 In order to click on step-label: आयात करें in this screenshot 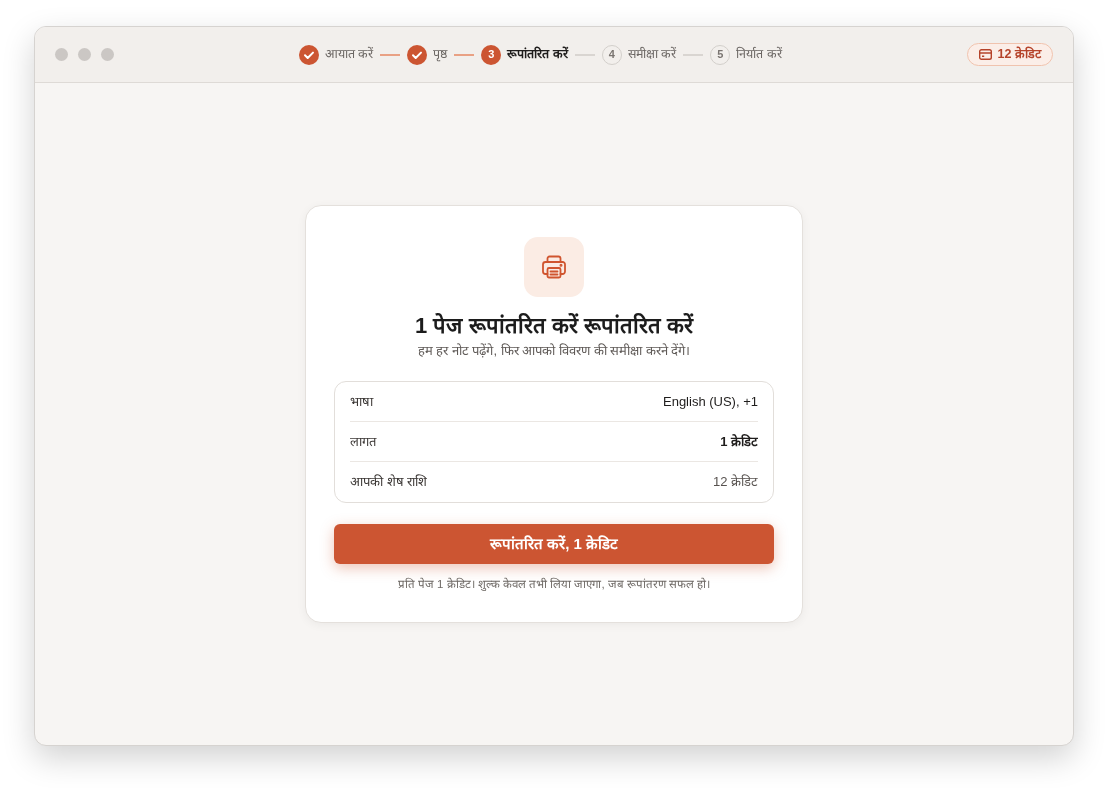, I will do `click(349, 54)`.